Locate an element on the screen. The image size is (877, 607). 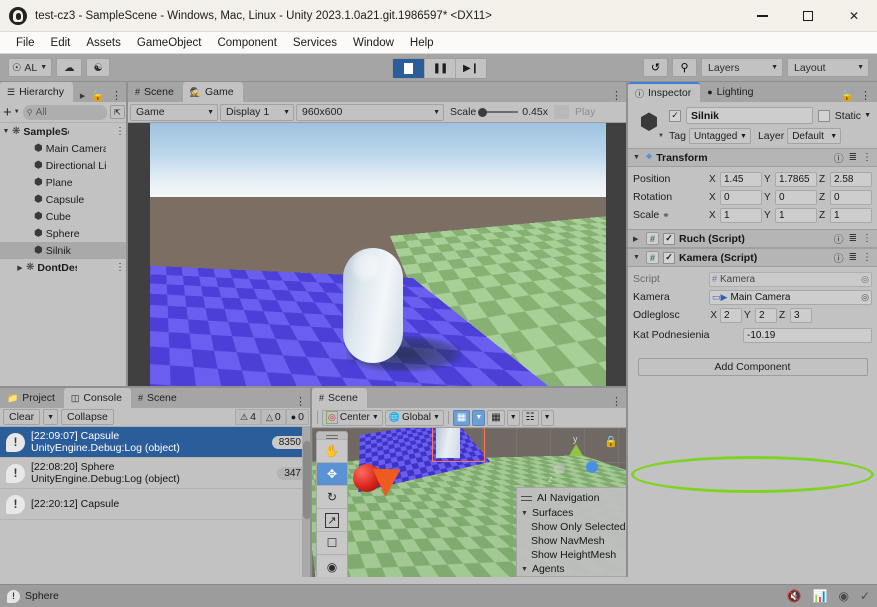
divider-hierarchy-game is located at coordinates (127, 235).